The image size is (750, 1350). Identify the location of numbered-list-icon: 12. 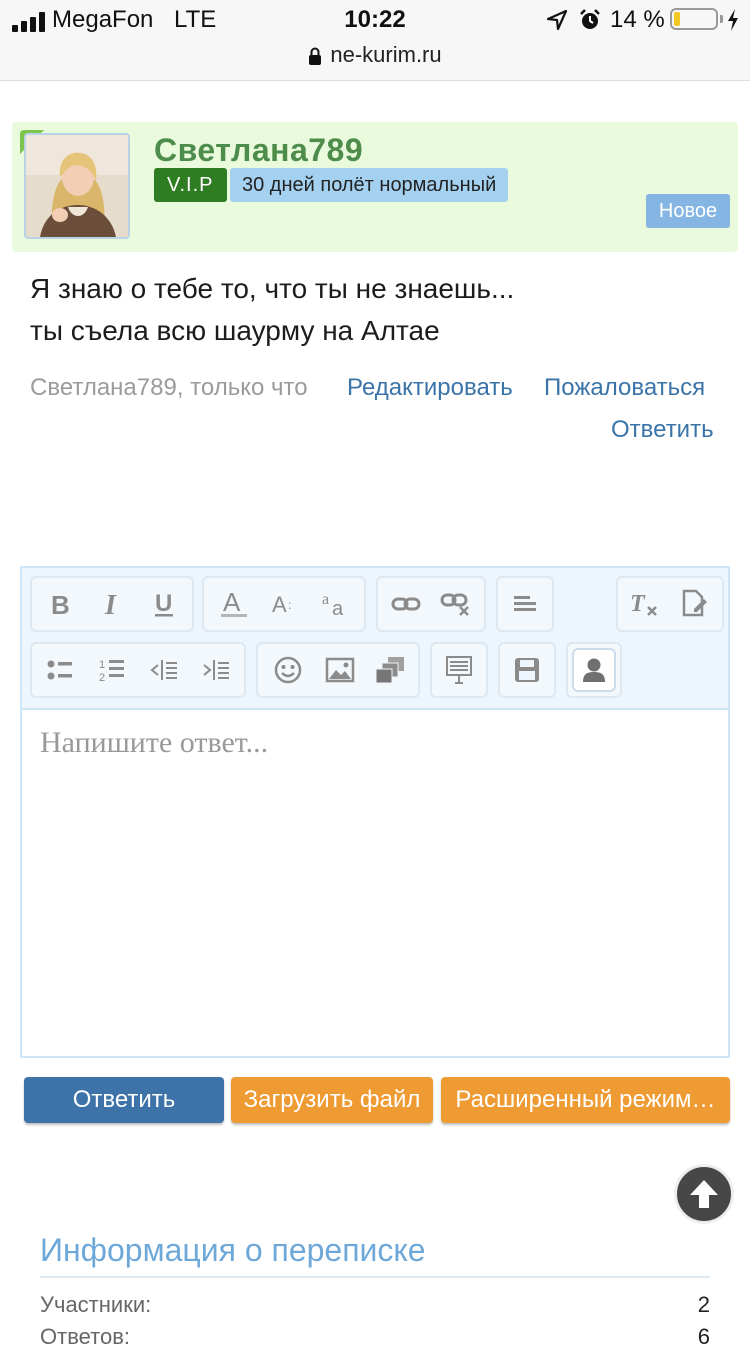
(111, 671).